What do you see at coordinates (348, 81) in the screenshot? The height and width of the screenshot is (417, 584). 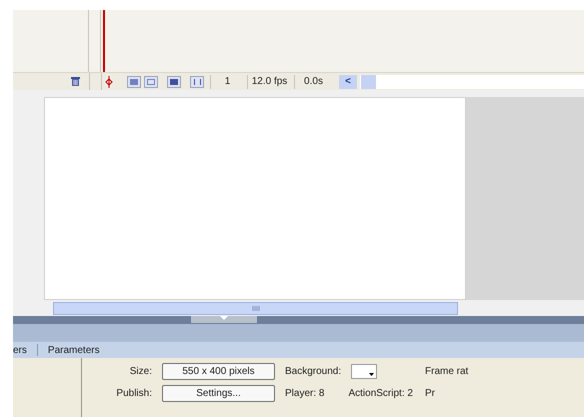 I see `scroll-left-button: <` at bounding box center [348, 81].